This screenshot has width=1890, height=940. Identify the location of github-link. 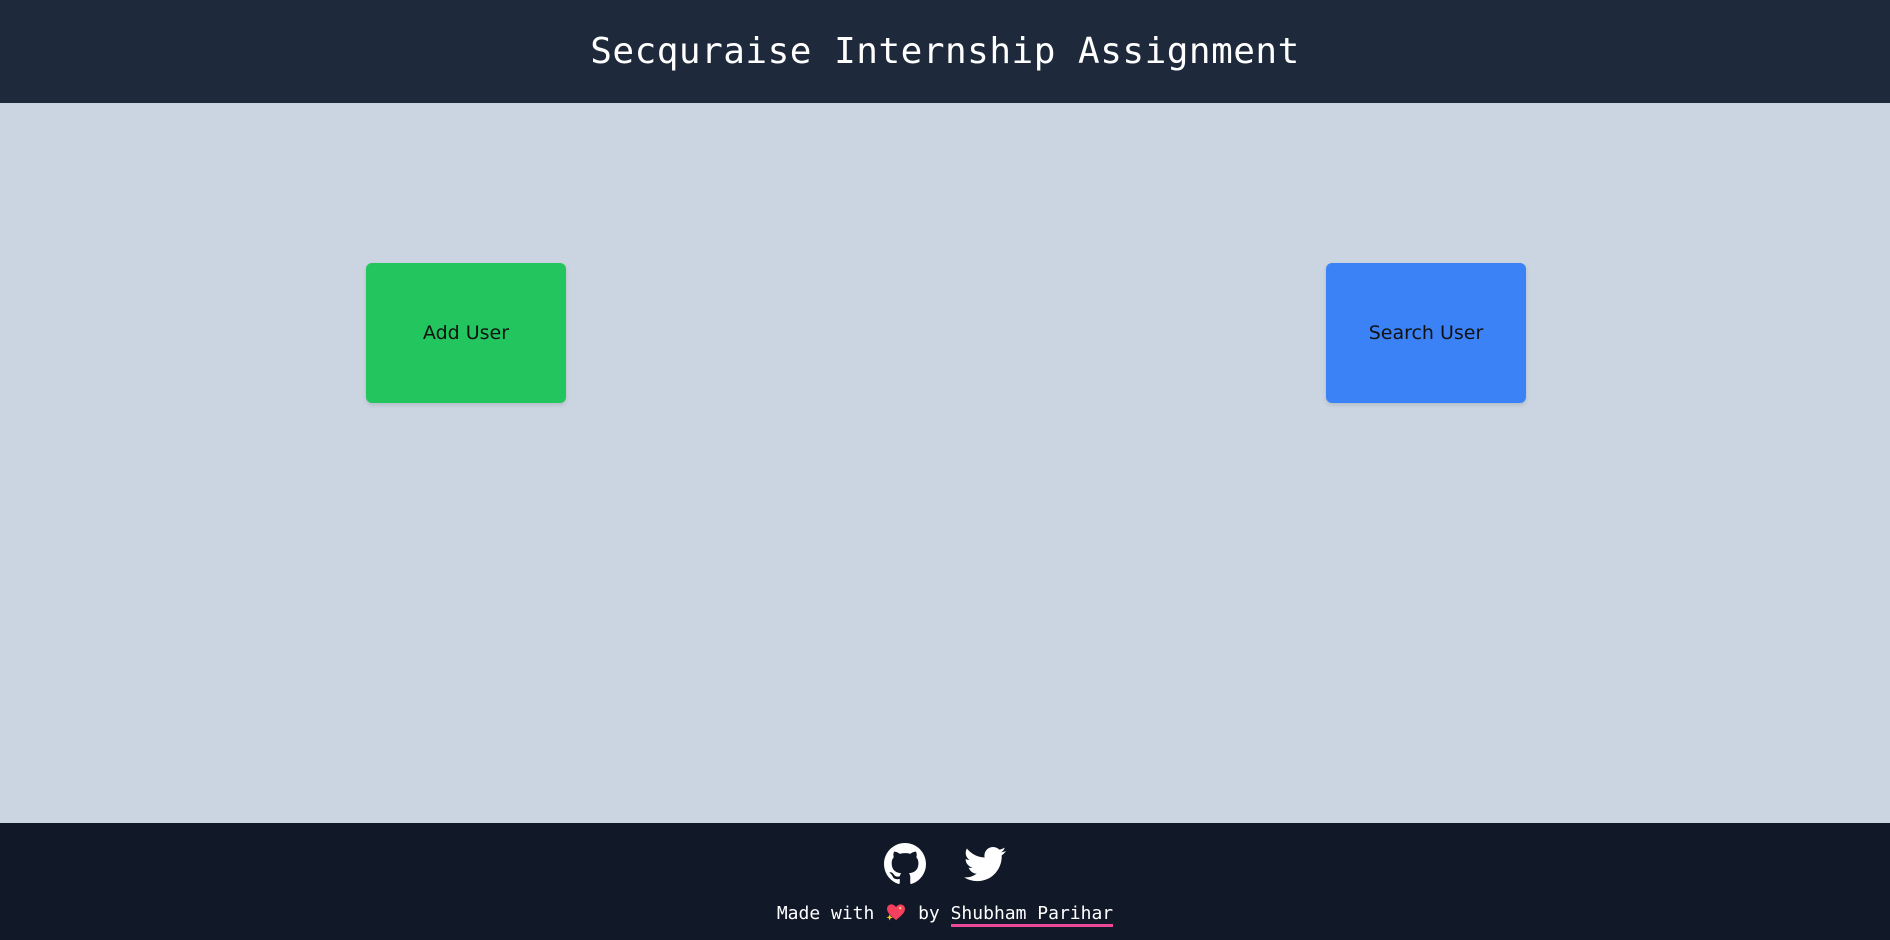
(905, 864).